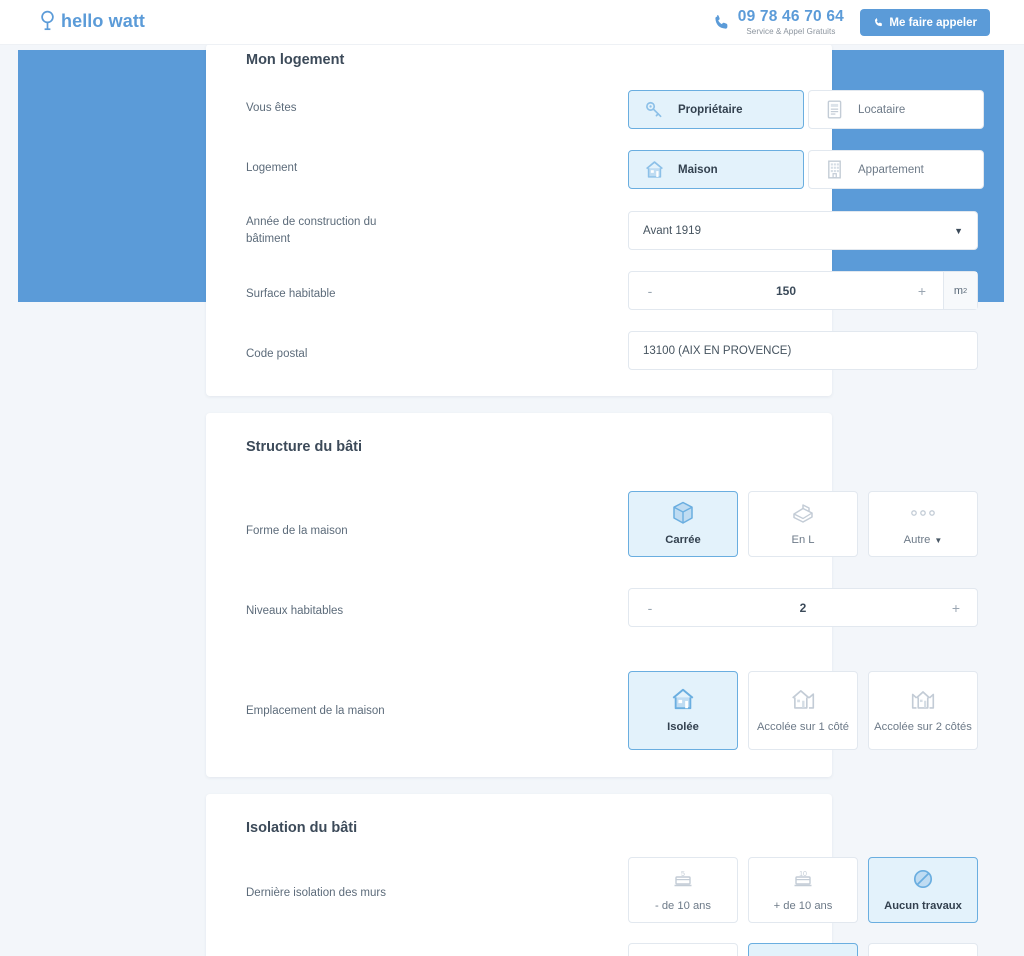  What do you see at coordinates (654, 109) in the screenshot?
I see `key-icon` at bounding box center [654, 109].